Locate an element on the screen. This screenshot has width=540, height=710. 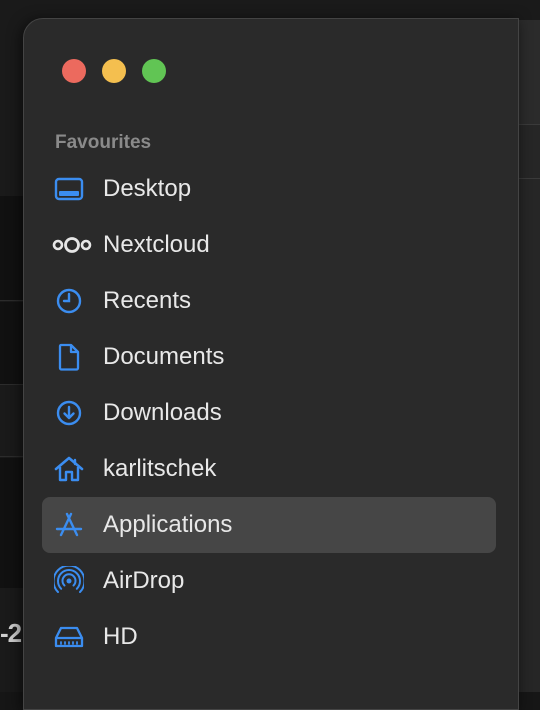
background-text-fragment: -2 is located at coordinates (11, 633).